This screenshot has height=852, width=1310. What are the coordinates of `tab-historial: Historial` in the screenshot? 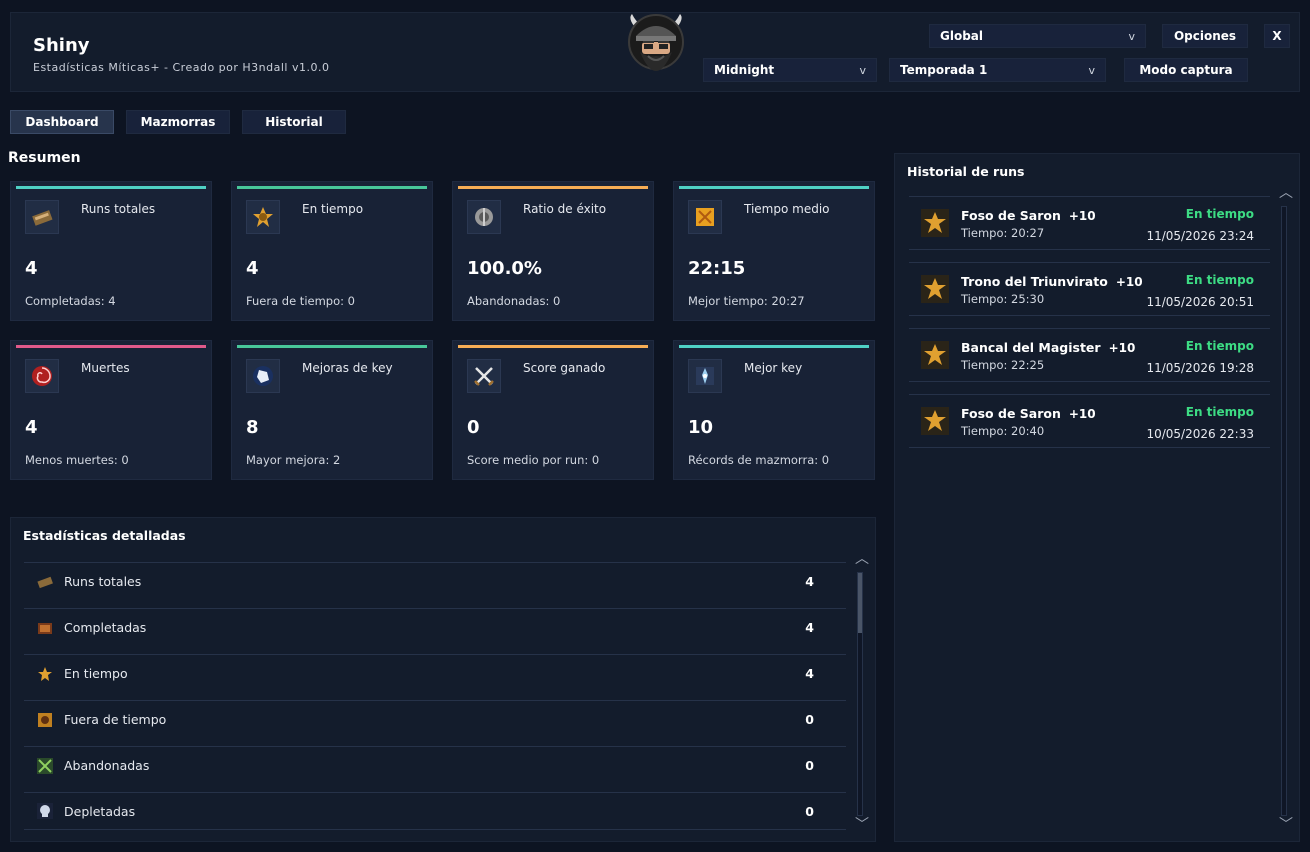 It's located at (294, 122).